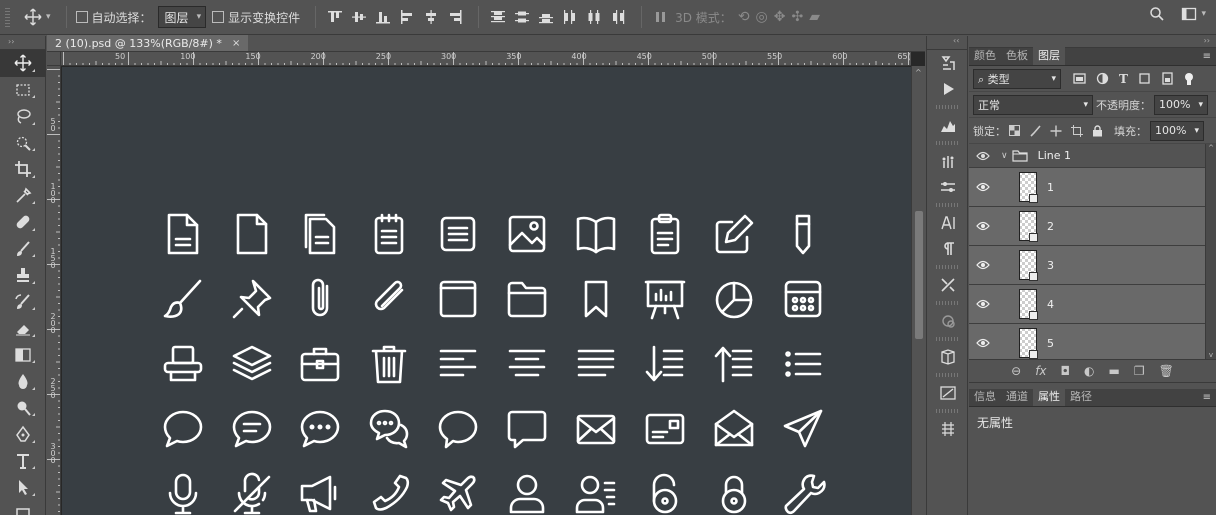  Describe the element at coordinates (256, 17) in the screenshot. I see `show-transform-checkbox: 显示变换控件` at that location.